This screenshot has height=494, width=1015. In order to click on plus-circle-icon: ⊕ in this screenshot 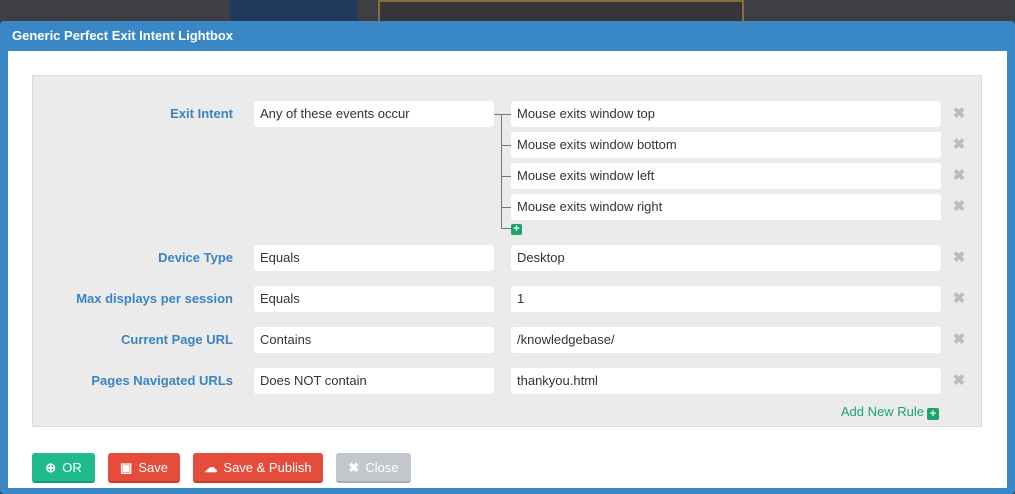, I will do `click(51, 467)`.